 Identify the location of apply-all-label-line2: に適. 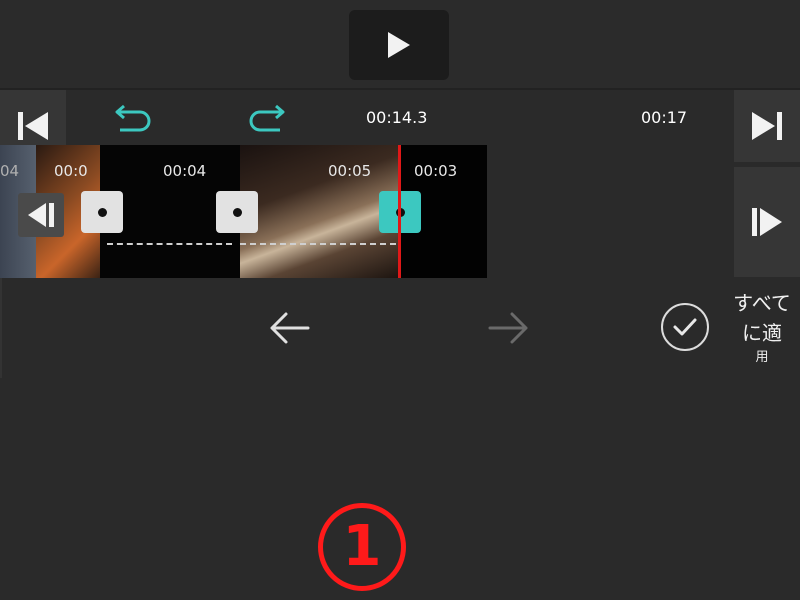
(762, 333).